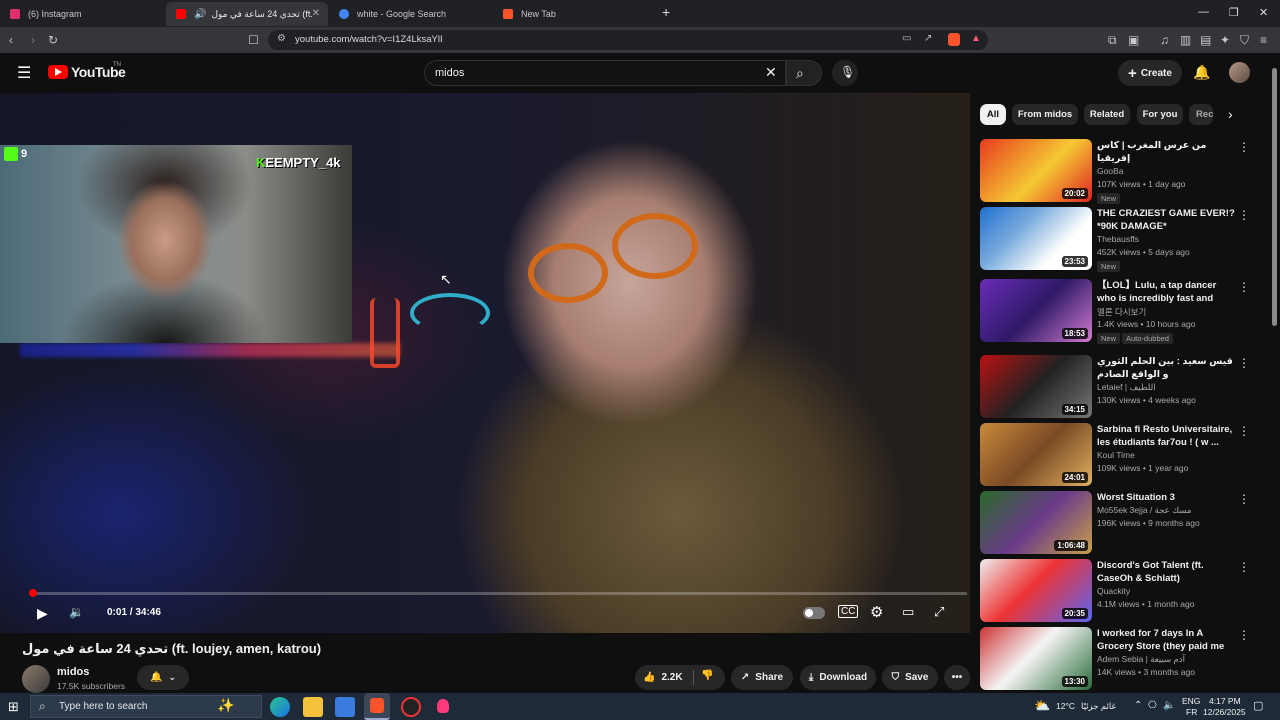 Image resolution: width=1280 pixels, height=720 pixels. I want to click on video-thumbnail: 23:53, so click(1036, 238).